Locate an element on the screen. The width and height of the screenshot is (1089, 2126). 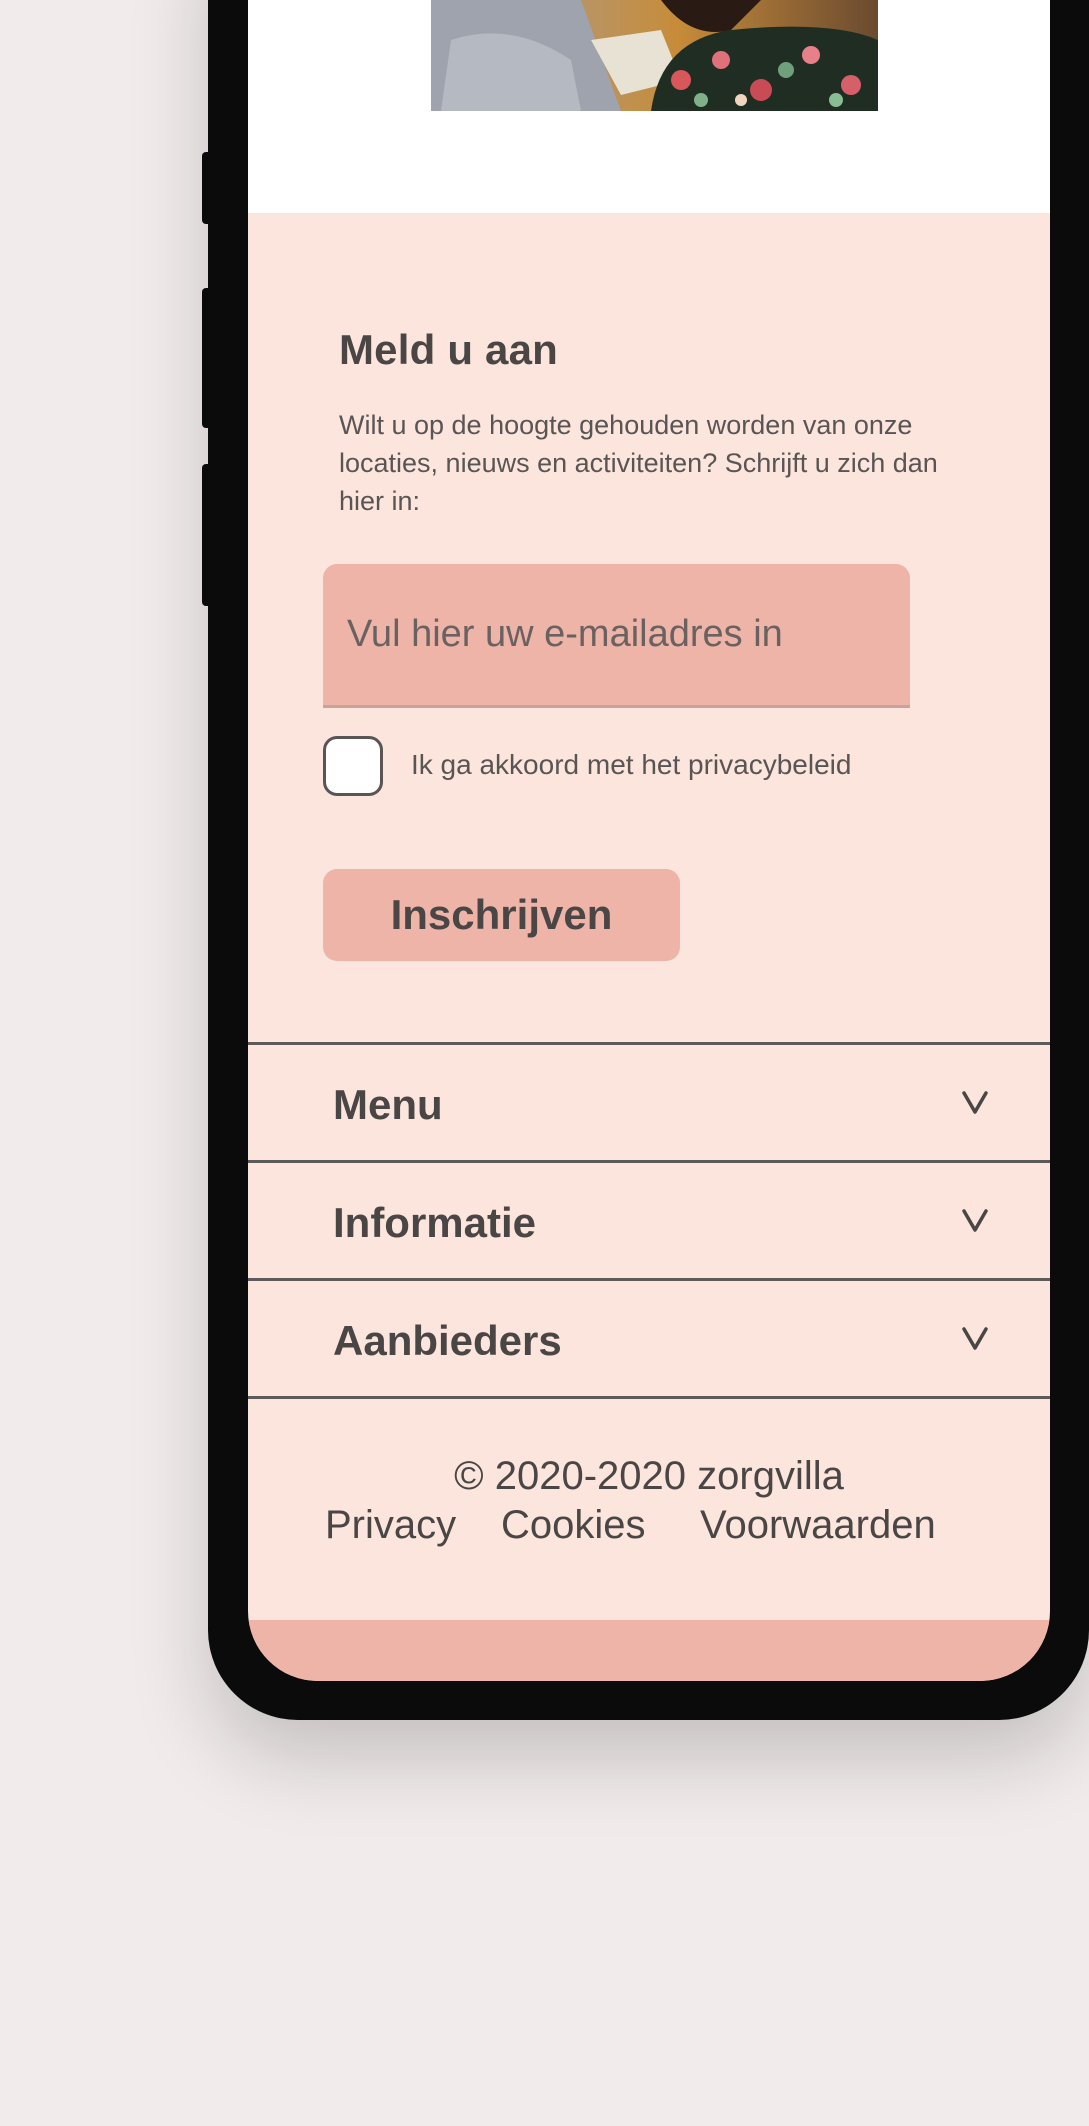
privacy-checkbox is located at coordinates (353, 766).